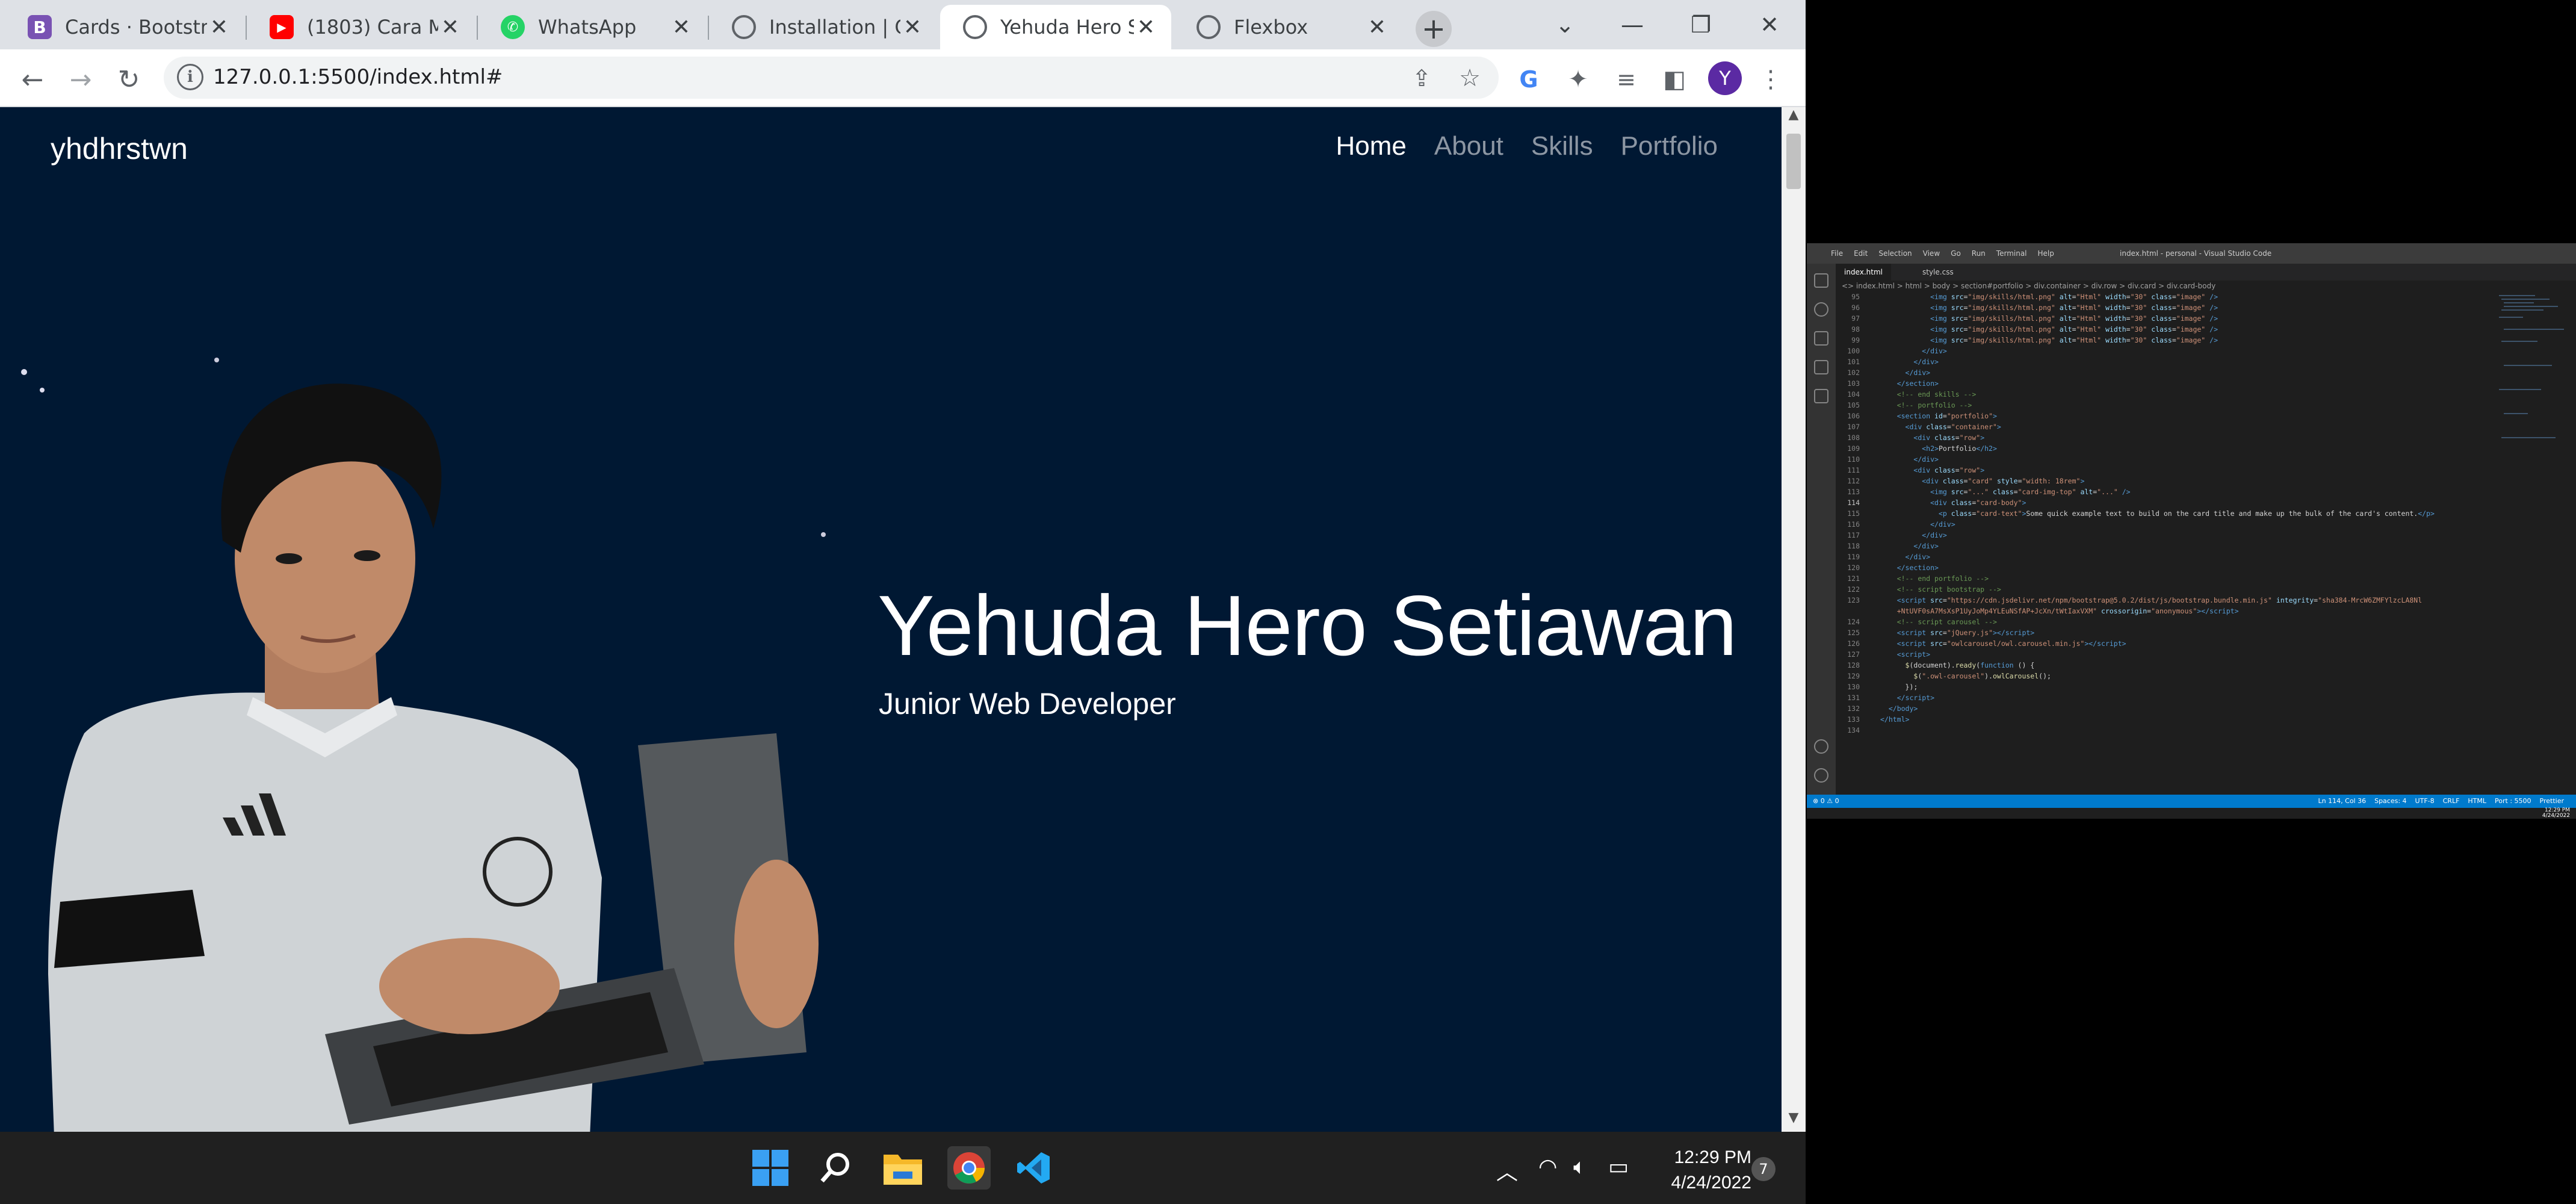 The width and height of the screenshot is (2576, 1204). I want to click on encoding: UTF-8, so click(2425, 801).